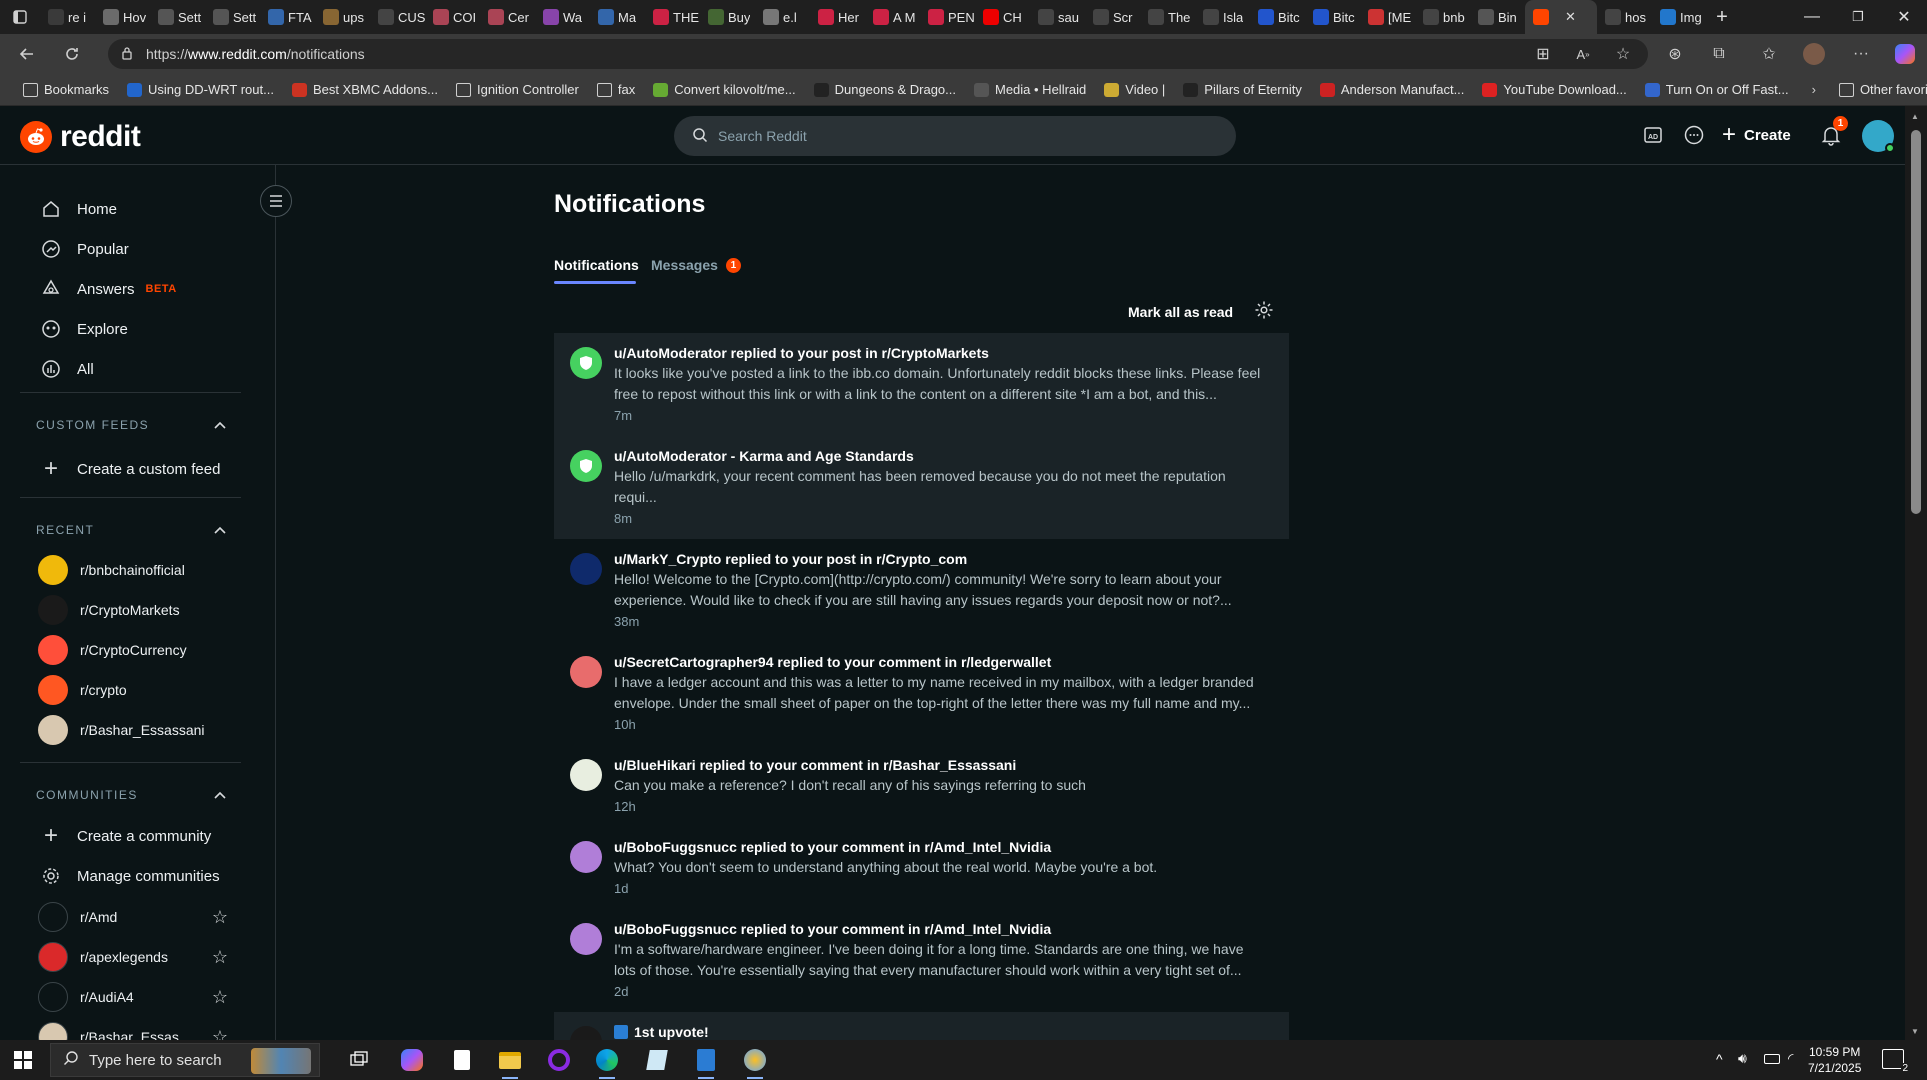  Describe the element at coordinates (360, 1060) in the screenshot. I see `task-view-icon` at that location.